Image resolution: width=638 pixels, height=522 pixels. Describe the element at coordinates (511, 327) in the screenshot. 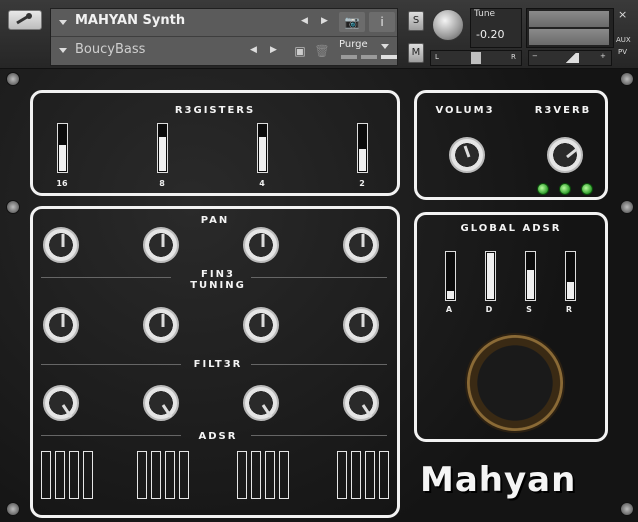

I see `global-adsr-panel: GLOBAL ADSR A D S R` at that location.